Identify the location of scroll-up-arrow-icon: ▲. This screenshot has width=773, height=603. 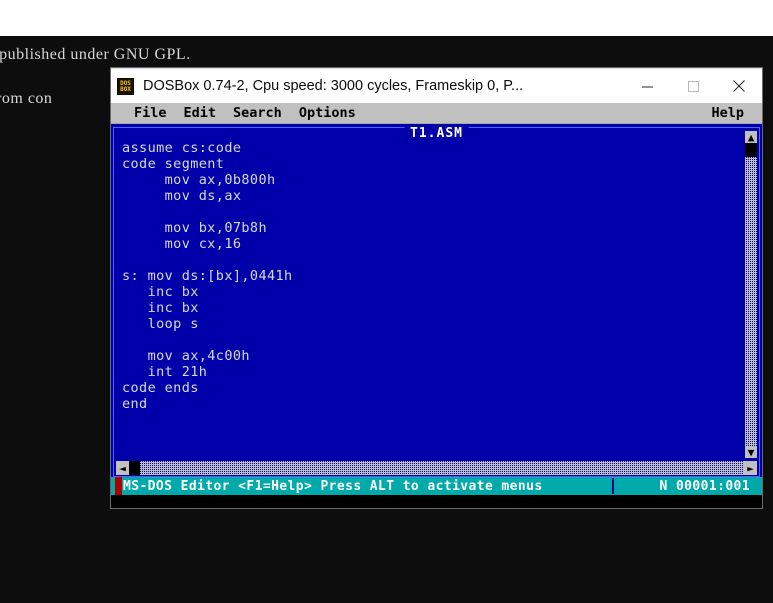
(751, 137).